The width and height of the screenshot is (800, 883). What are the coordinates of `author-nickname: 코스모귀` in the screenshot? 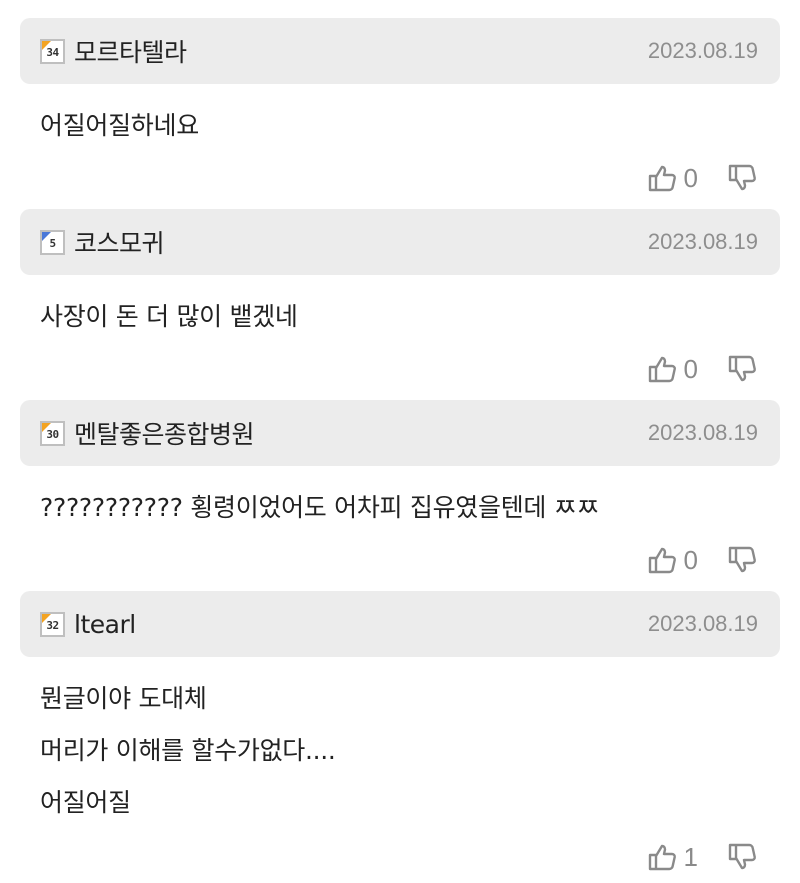 It's located at (361, 242).